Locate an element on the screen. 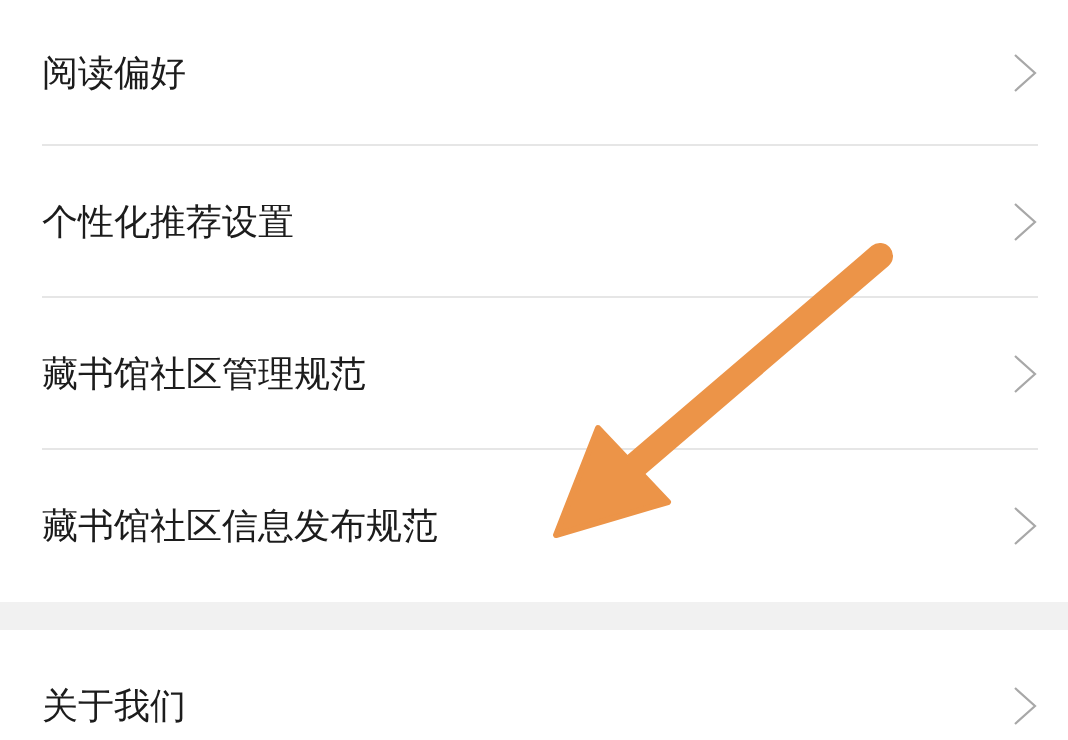  item-label: 关于我们 is located at coordinates (114, 705).